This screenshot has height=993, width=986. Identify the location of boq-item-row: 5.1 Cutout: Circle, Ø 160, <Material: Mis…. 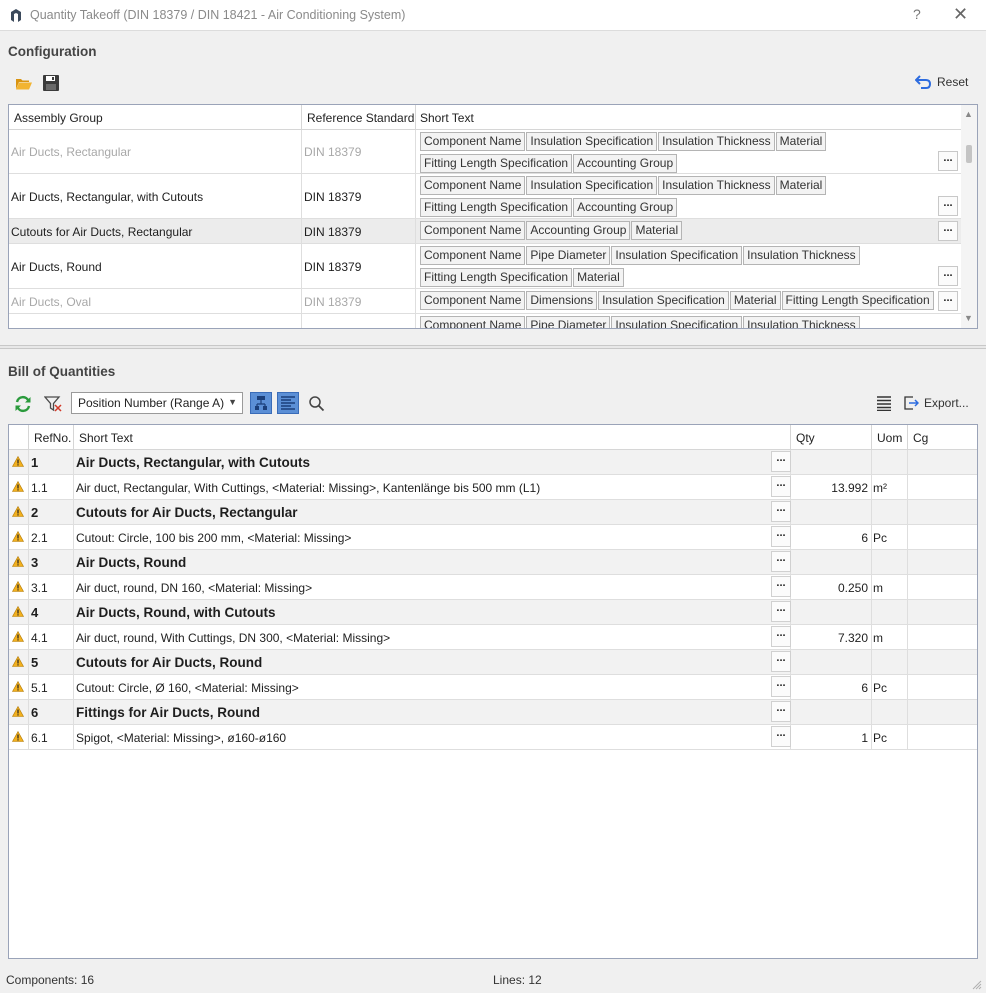
(493, 687).